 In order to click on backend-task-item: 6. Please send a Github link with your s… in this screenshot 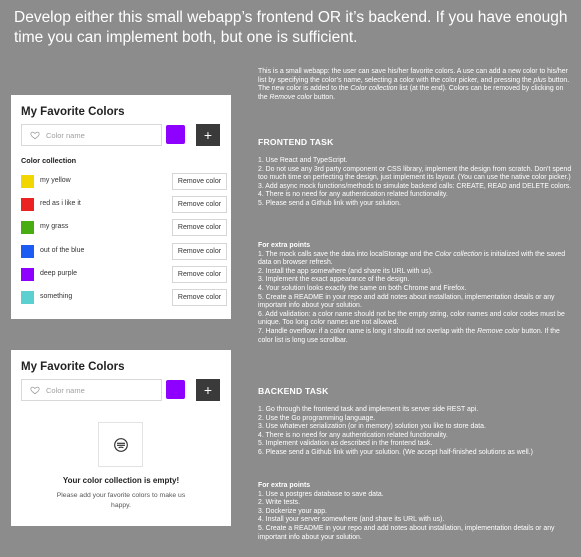, I will do `click(395, 452)`.